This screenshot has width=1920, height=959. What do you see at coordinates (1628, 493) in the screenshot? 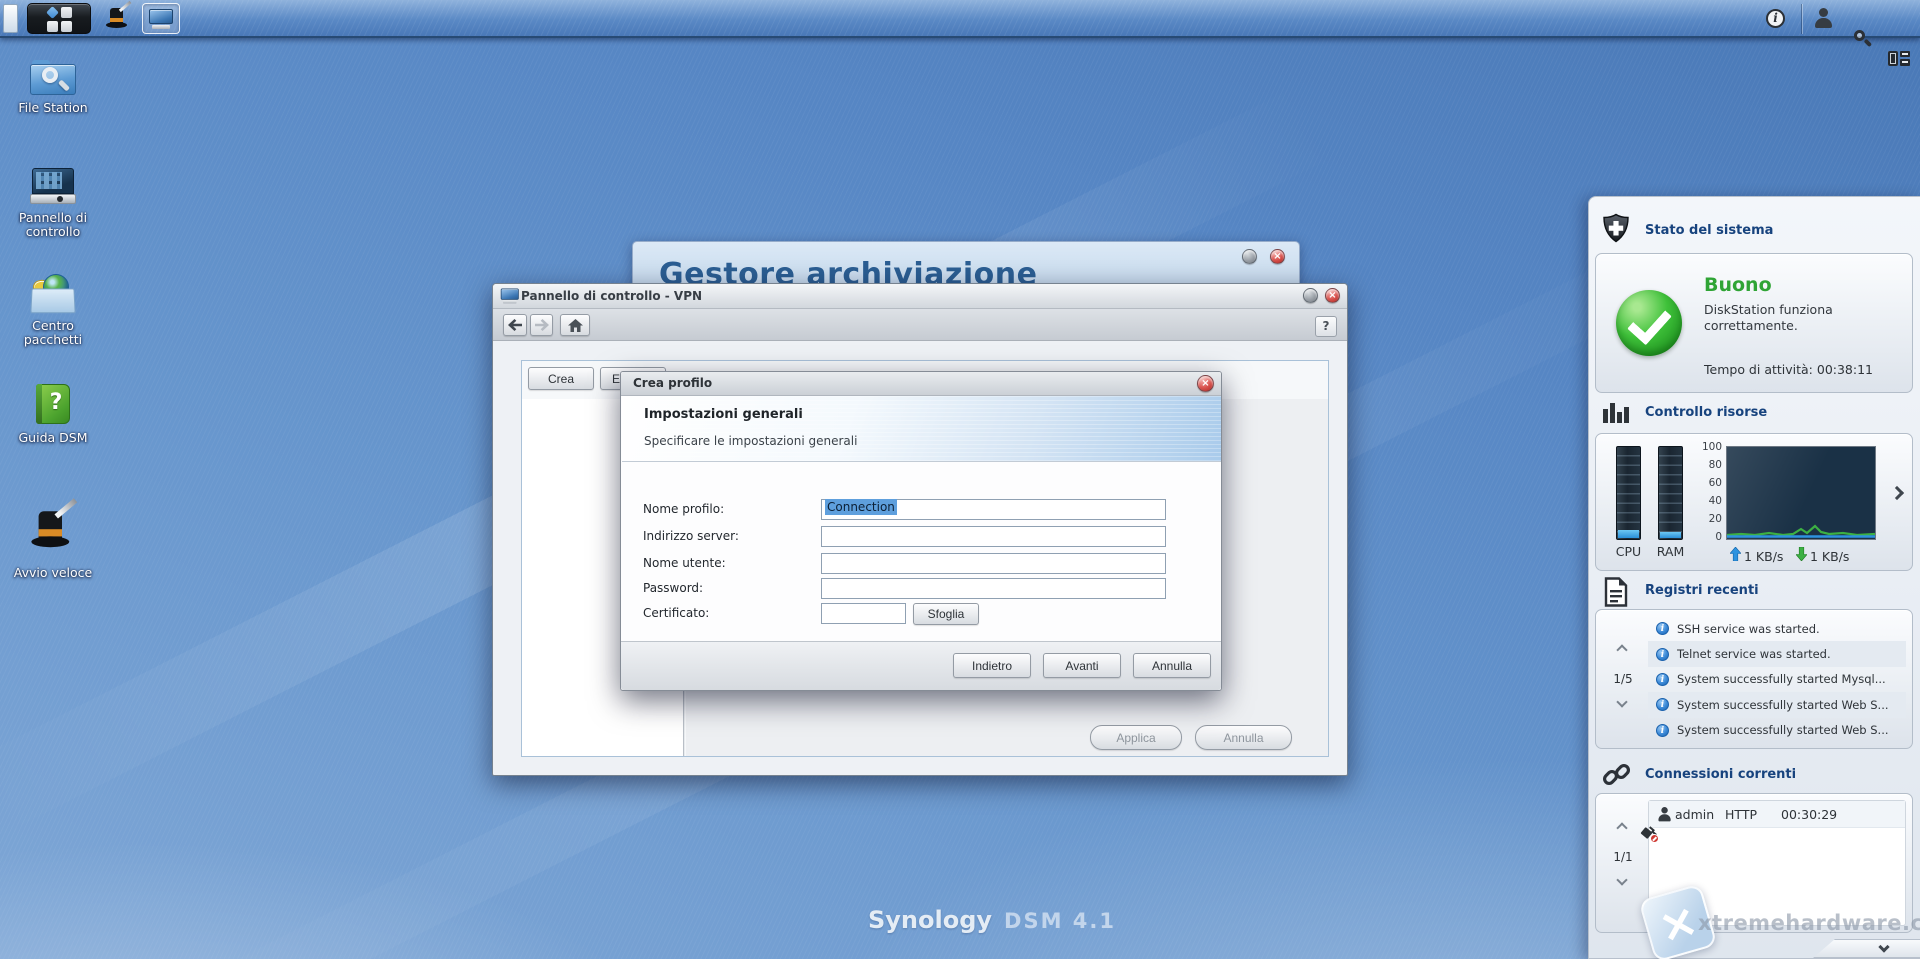
I see `cpu-meter` at bounding box center [1628, 493].